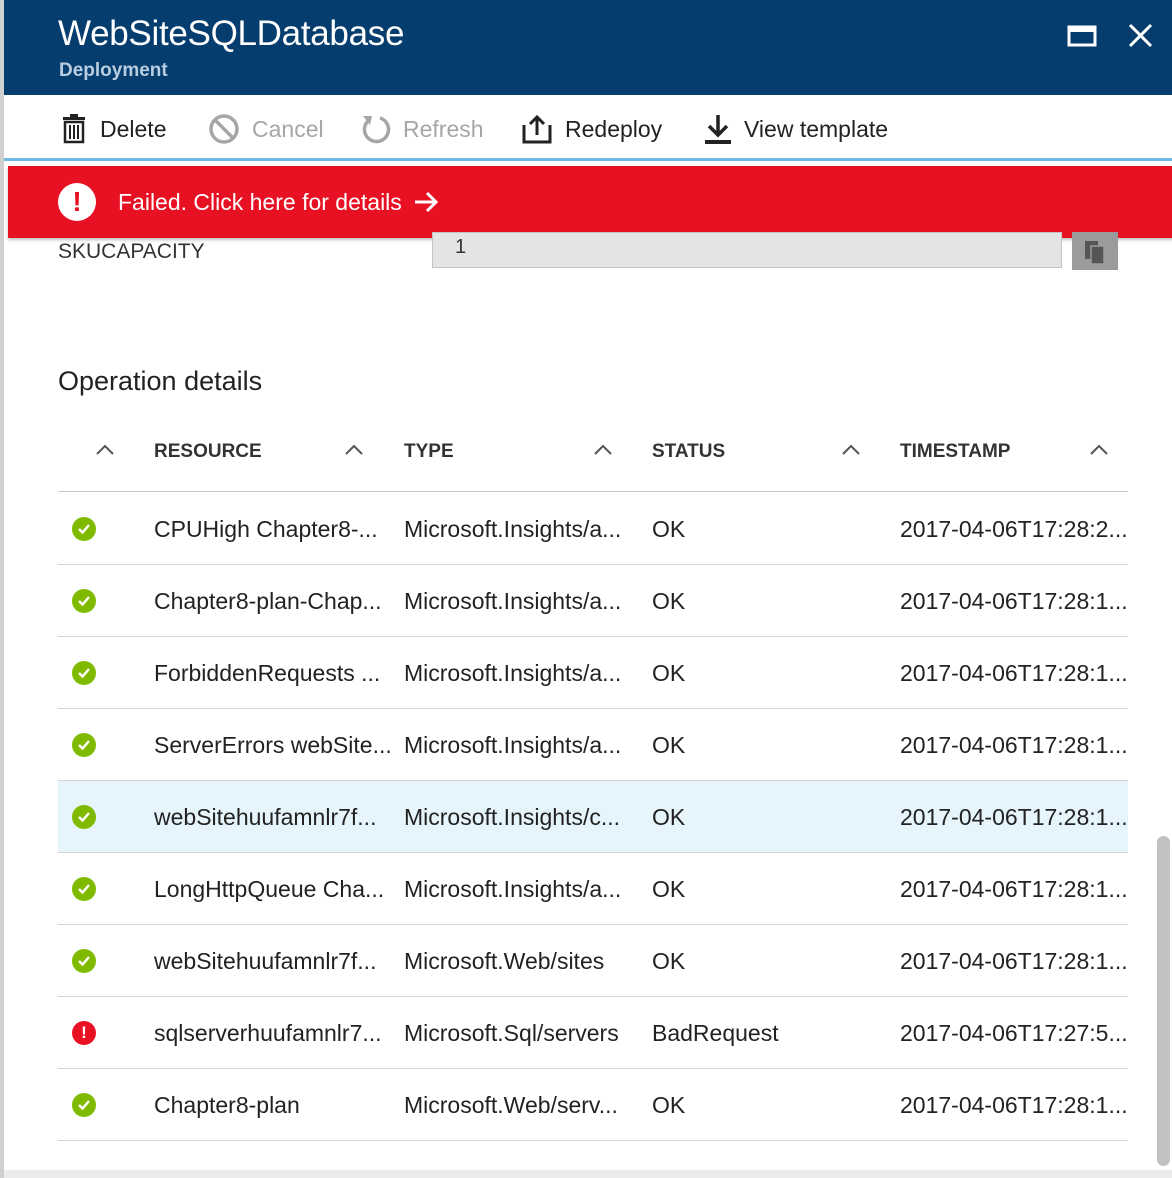  Describe the element at coordinates (816, 128) in the screenshot. I see `view-template-label: View template` at that location.